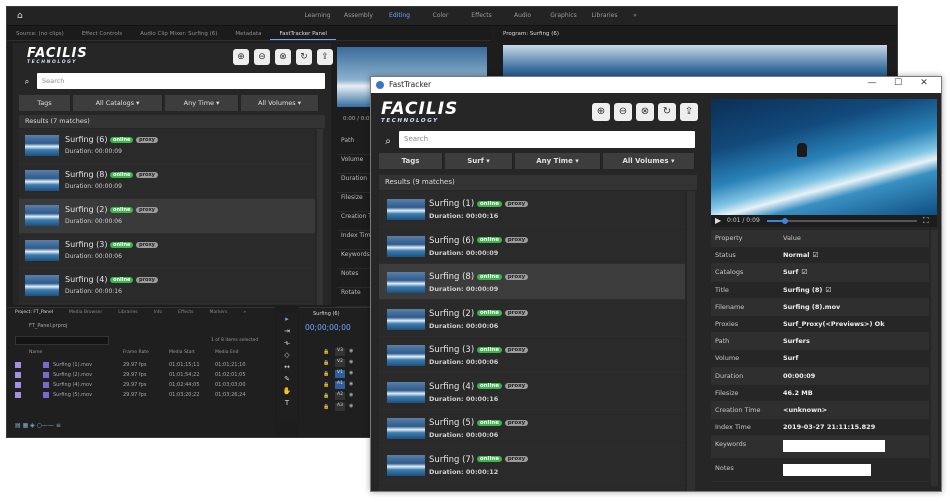 The image size is (950, 502). I want to click on panel-filter-dropdown: All Volumes ▾, so click(280, 103).